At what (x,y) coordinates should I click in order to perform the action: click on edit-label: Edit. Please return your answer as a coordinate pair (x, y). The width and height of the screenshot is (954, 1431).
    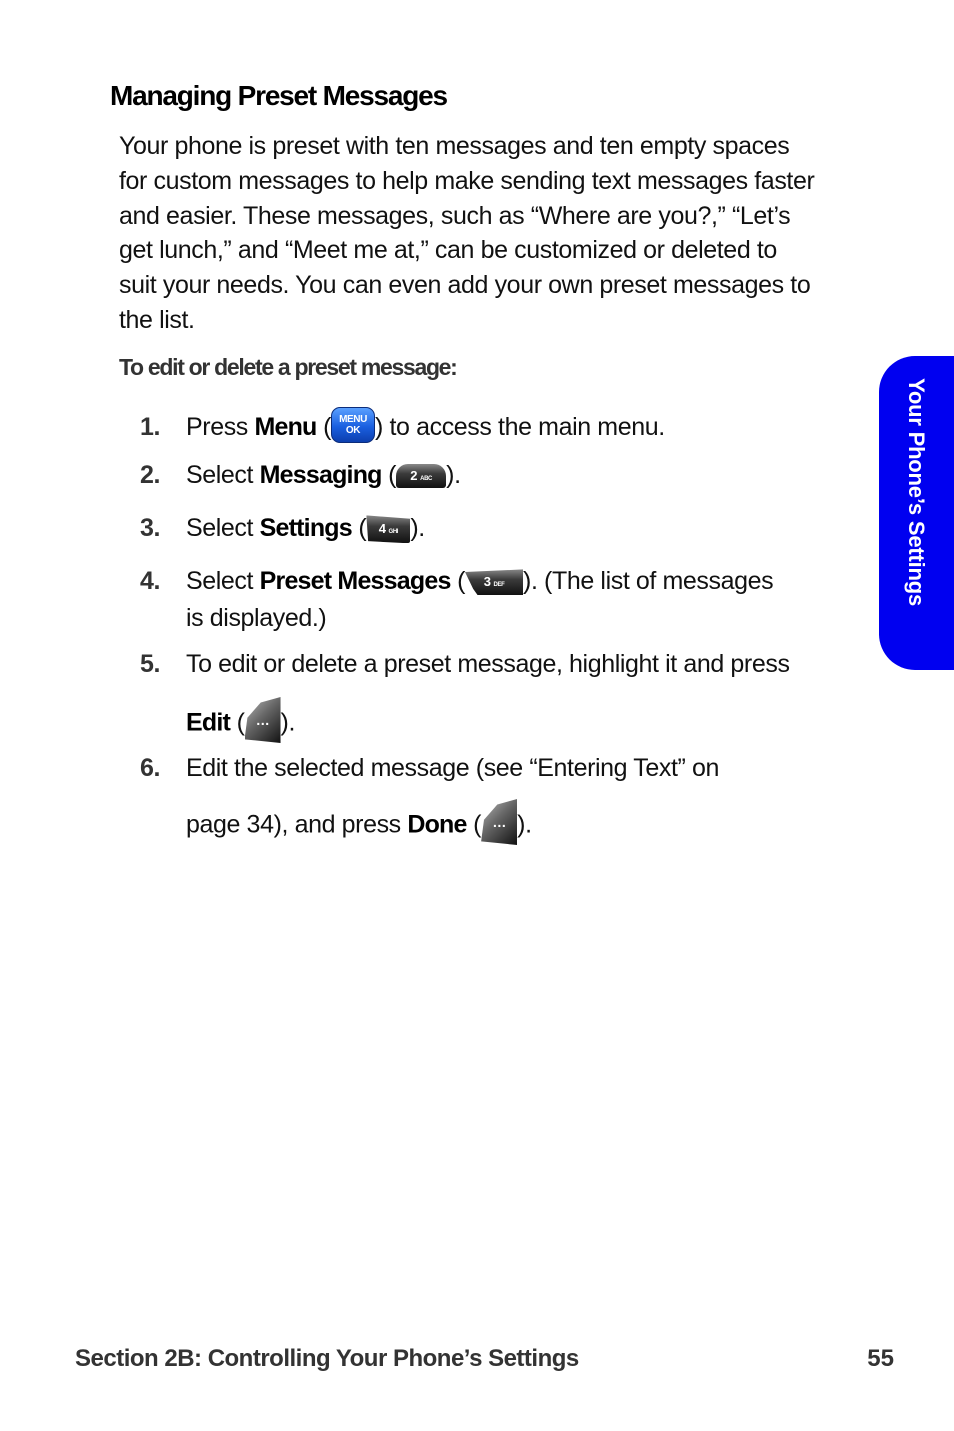
    Looking at the image, I should click on (208, 722).